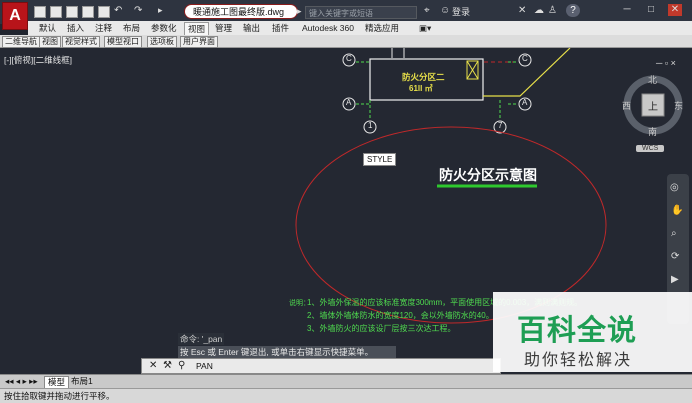 This screenshot has height=403, width=692. What do you see at coordinates (578, 360) in the screenshot?
I see `watermark-slogan: 助你轻松解决` at bounding box center [578, 360].